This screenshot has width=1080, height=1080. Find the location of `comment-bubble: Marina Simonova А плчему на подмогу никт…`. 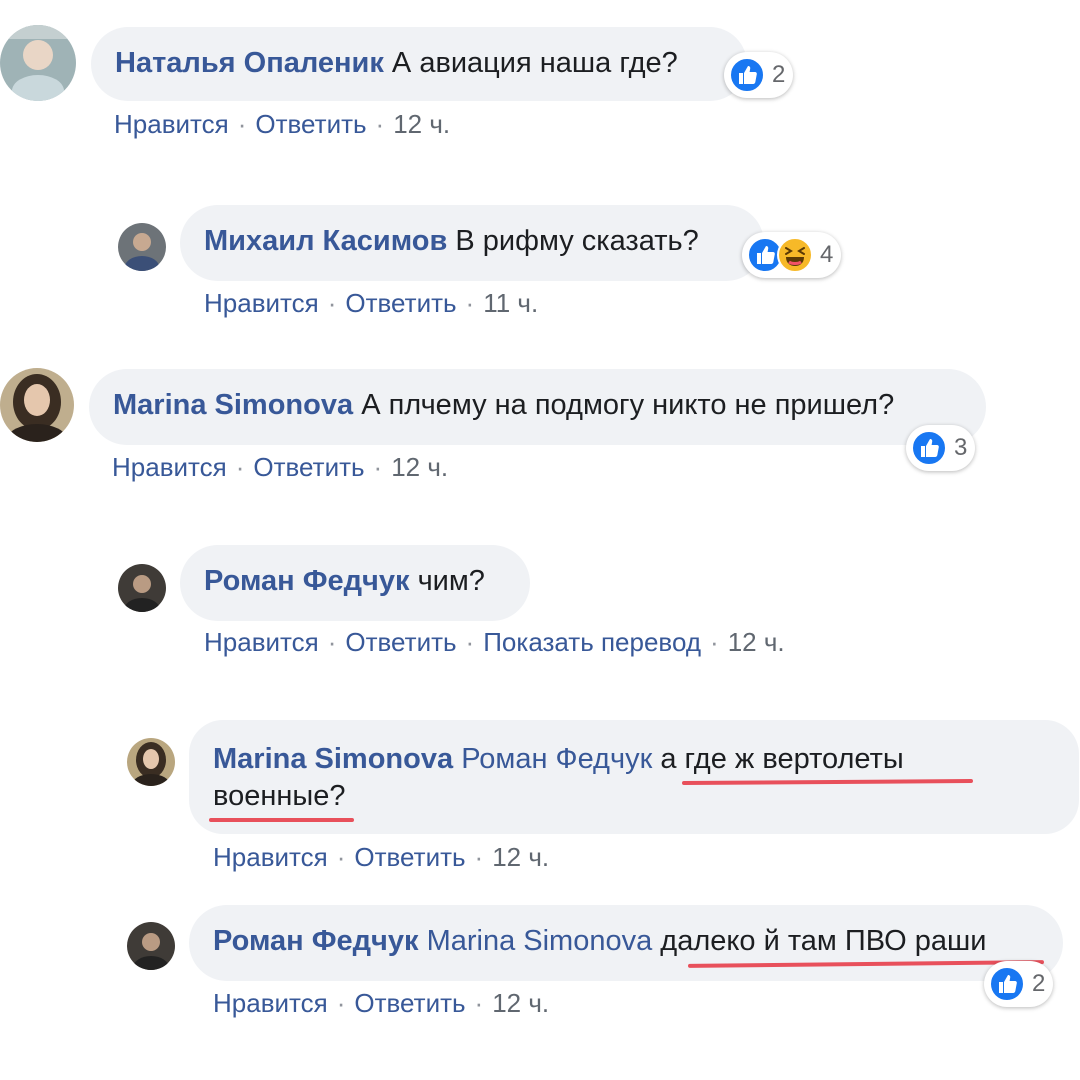

comment-bubble: Marina Simonova А плчему на подмогу никт… is located at coordinates (537, 407).